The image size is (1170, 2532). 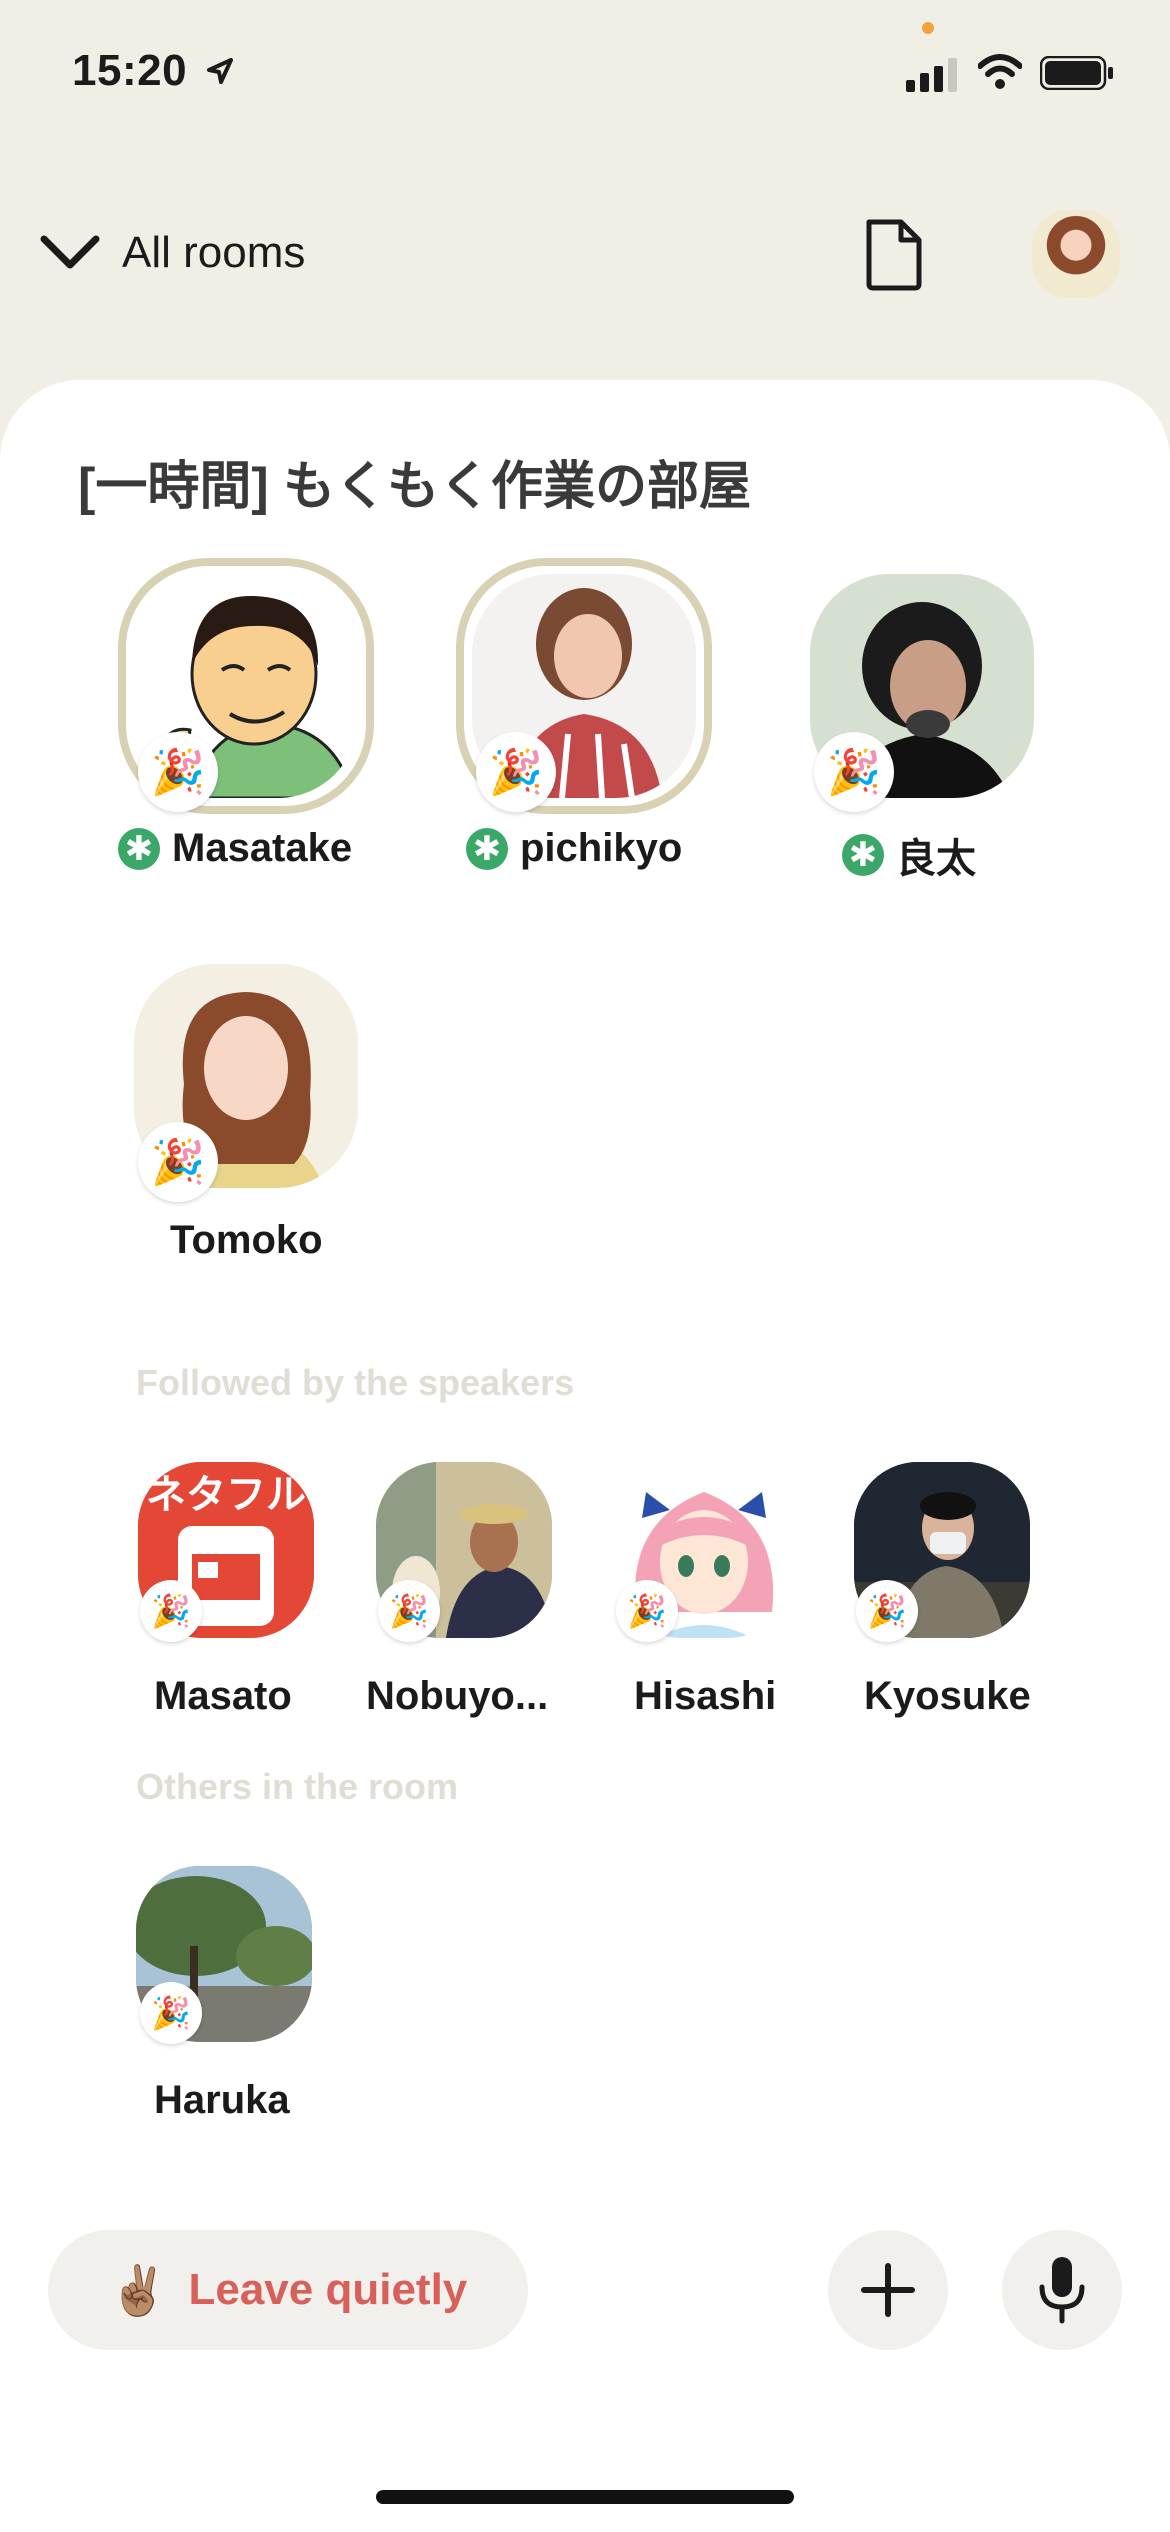 I want to click on status-bar: 15:20, so click(x=585, y=70).